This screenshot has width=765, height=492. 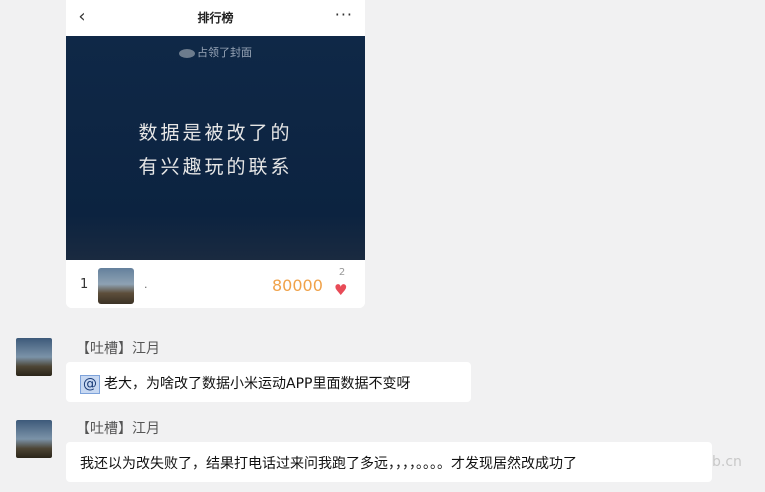 I want to click on occupied-text: 占领了封面, so click(x=224, y=52).